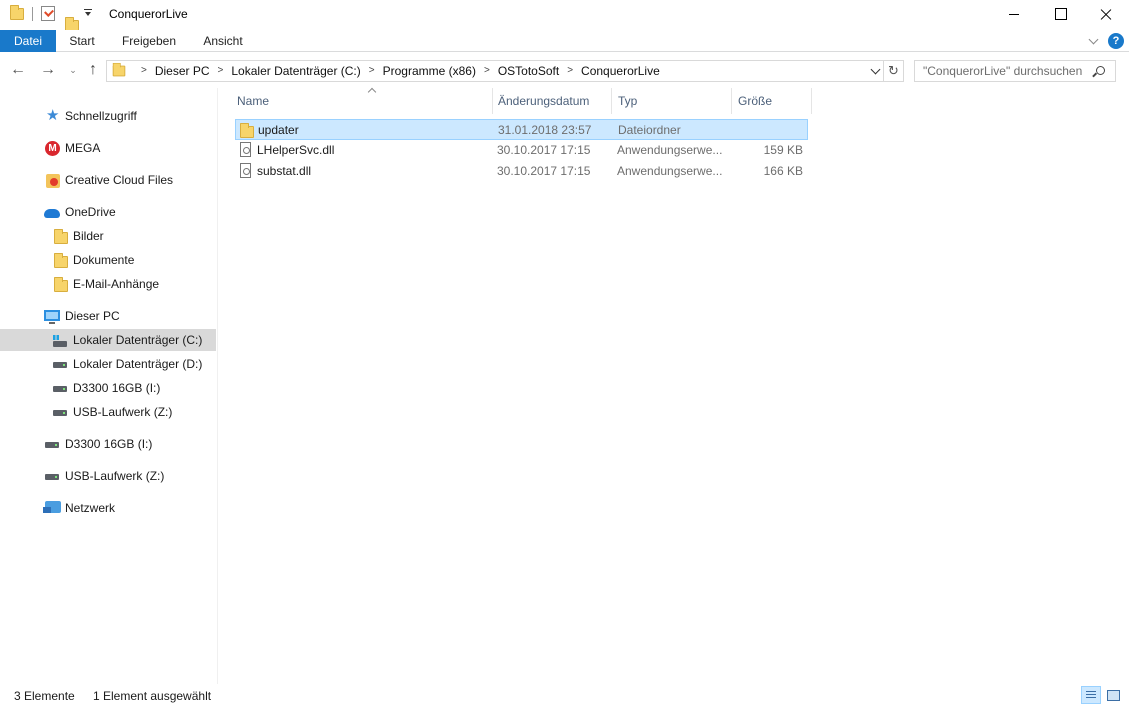  What do you see at coordinates (88, 13) in the screenshot?
I see `customize-quick-access-icon` at bounding box center [88, 13].